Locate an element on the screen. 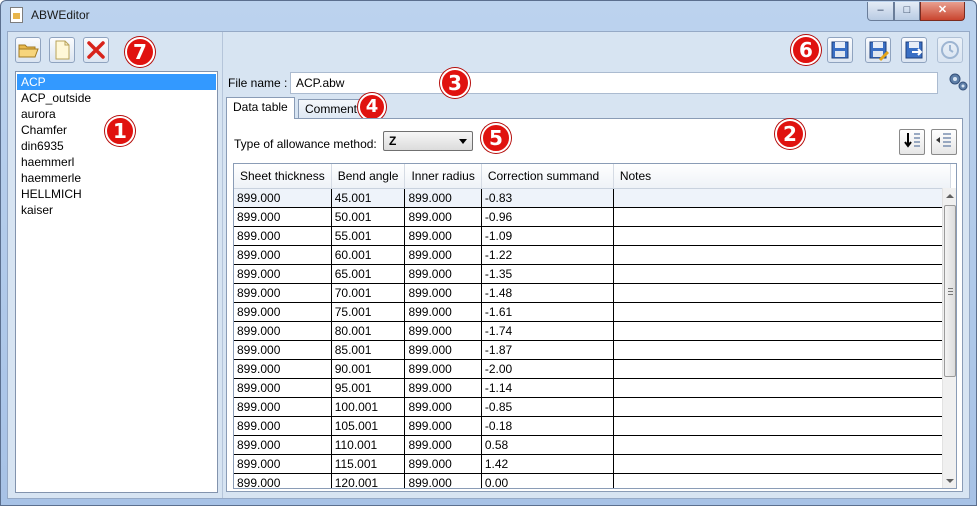  export-button is located at coordinates (914, 50).